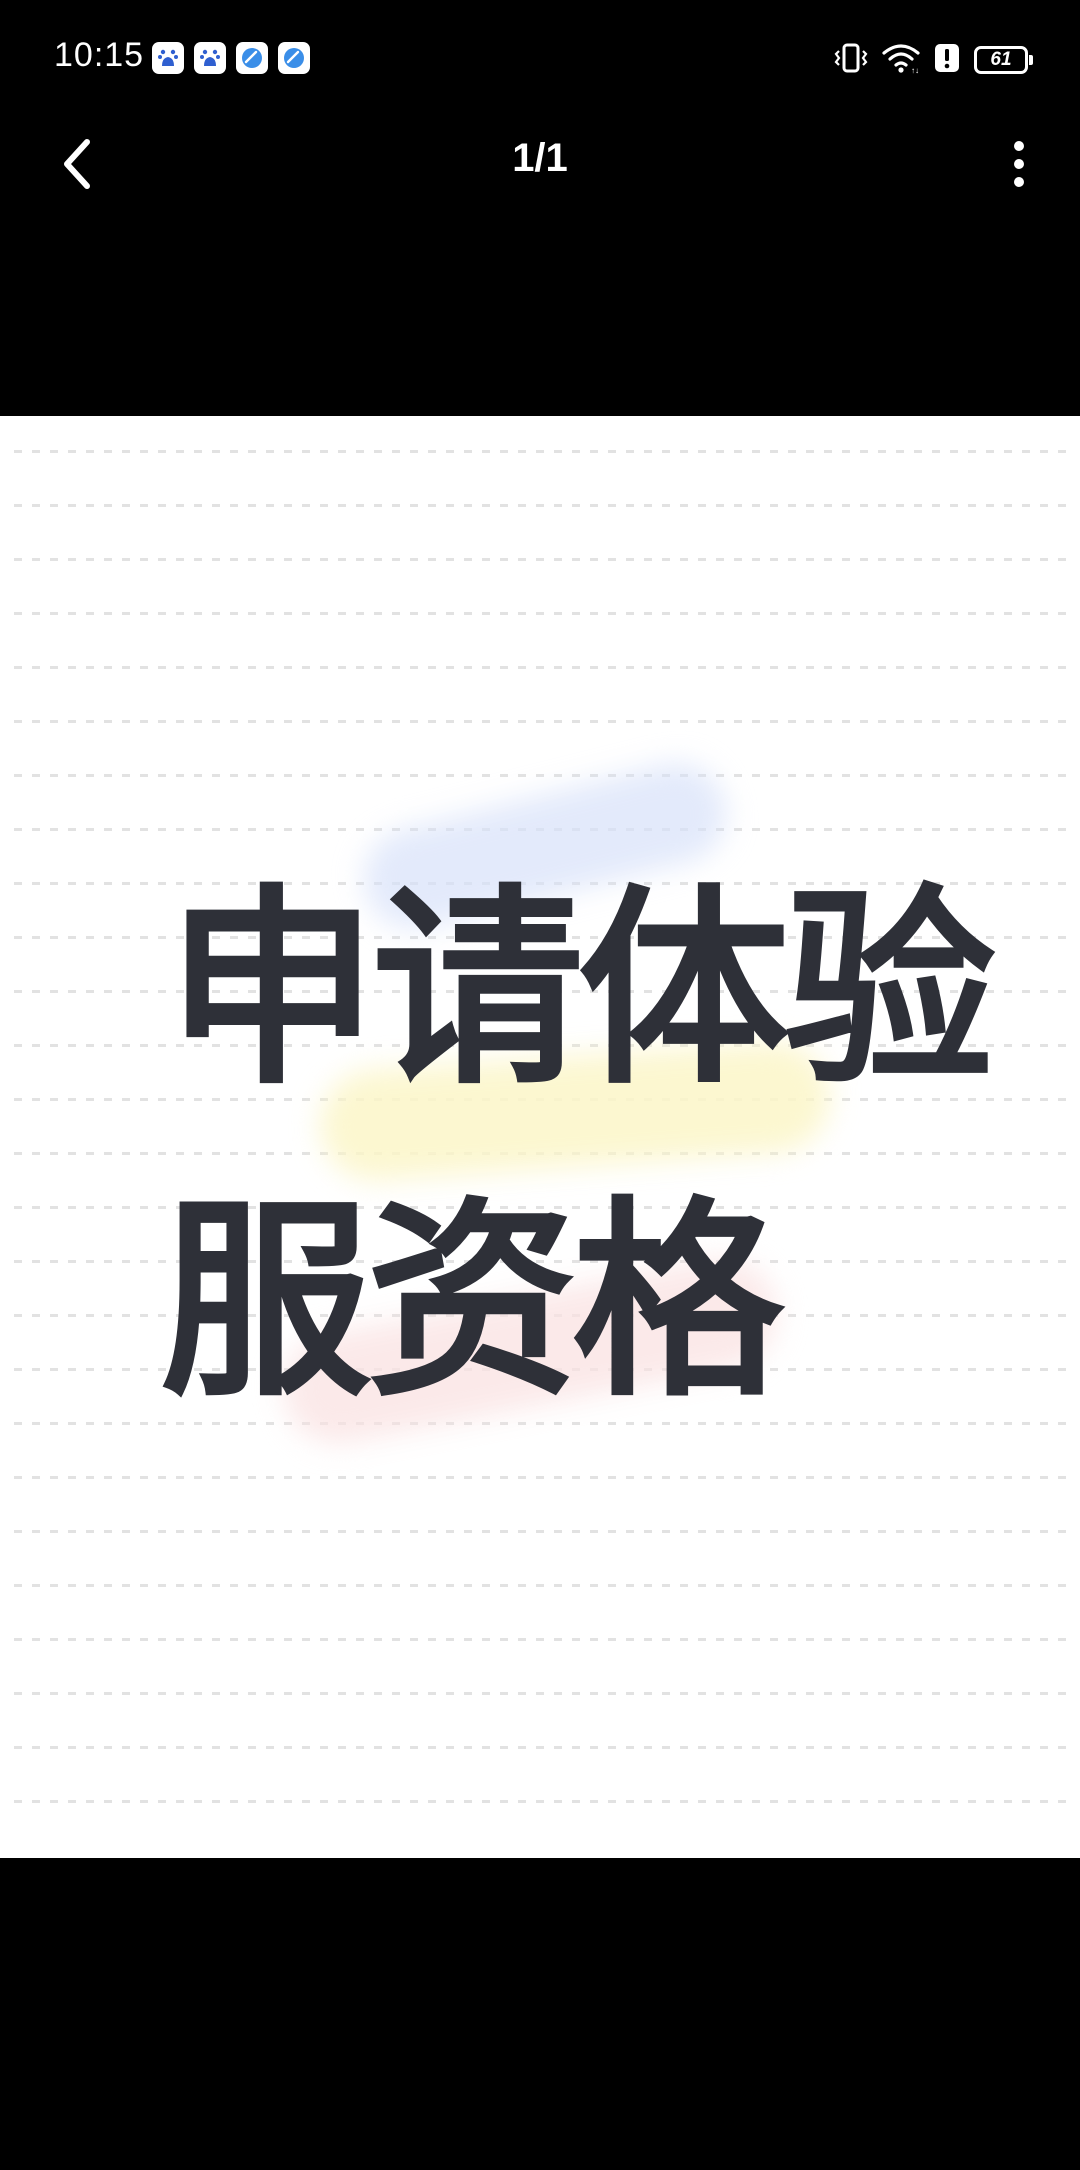 The height and width of the screenshot is (2170, 1080). I want to click on status-time: 10:15, so click(99, 55).